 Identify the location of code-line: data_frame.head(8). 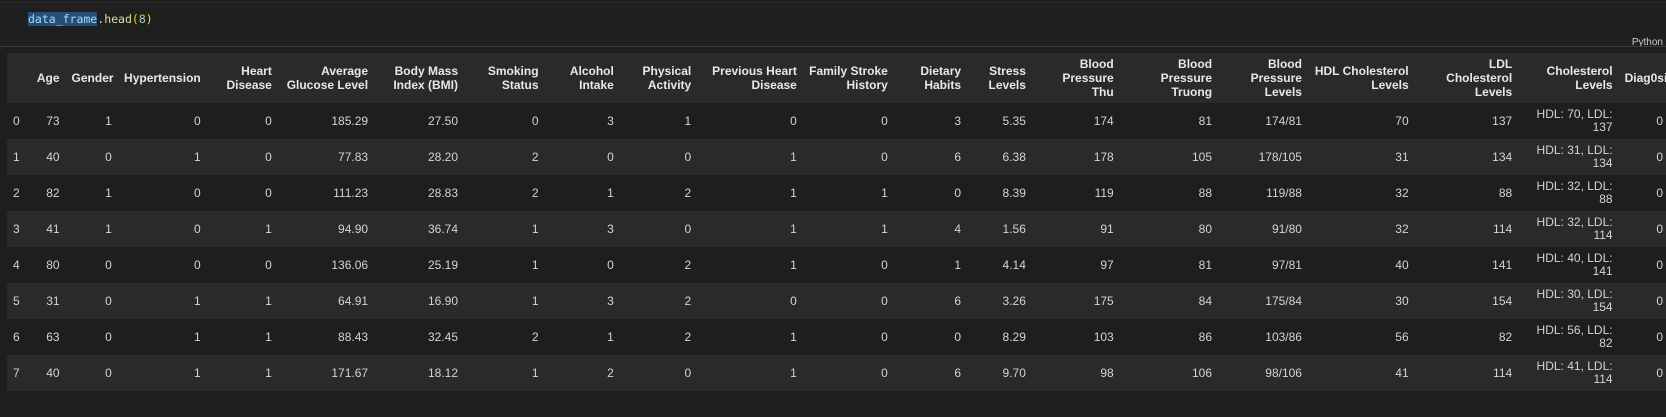
(90, 19).